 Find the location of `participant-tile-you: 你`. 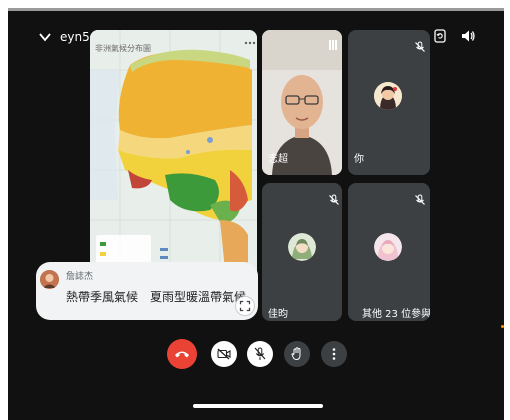

participant-tile-you: 你 is located at coordinates (389, 102).